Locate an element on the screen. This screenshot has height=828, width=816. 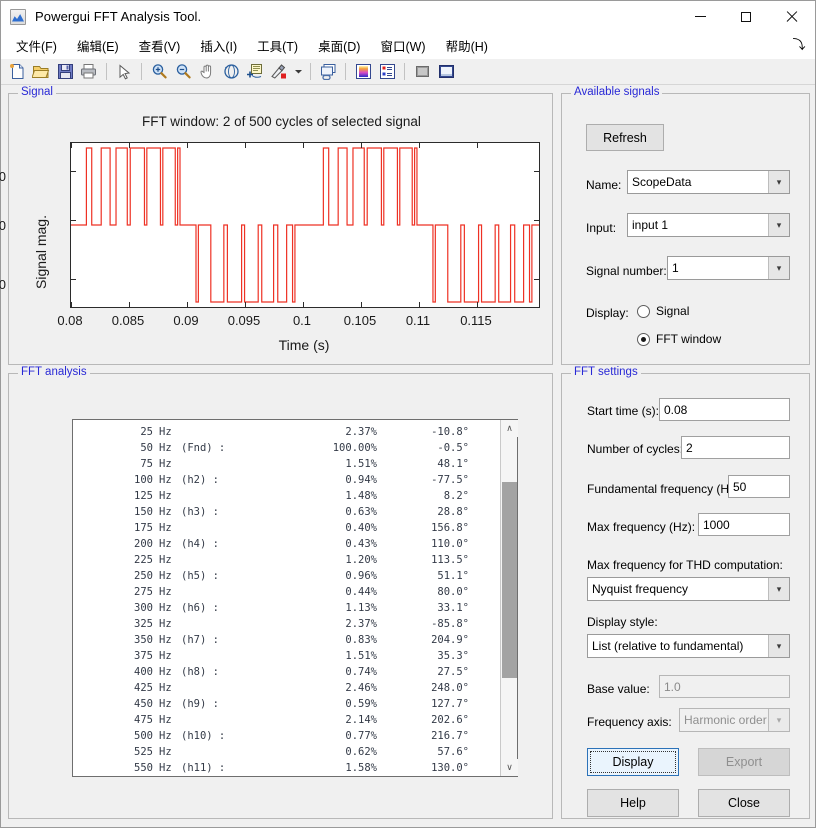
print-figure-button is located at coordinates (89, 72).